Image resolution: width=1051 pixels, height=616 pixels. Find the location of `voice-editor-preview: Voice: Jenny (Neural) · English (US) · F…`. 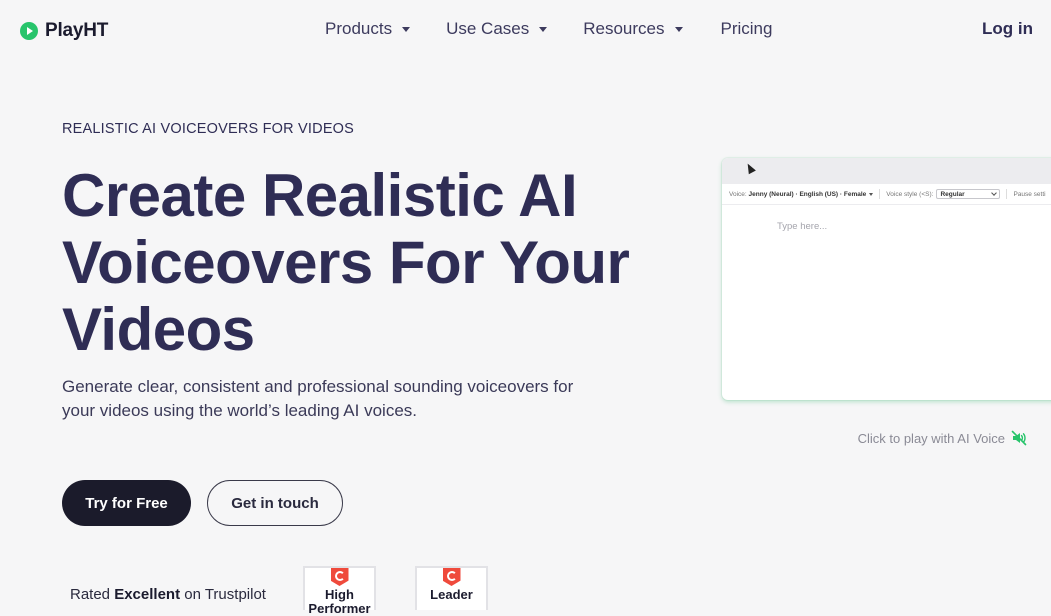

voice-editor-preview: Voice: Jenny (Neural) · English (US) · F… is located at coordinates (886, 279).